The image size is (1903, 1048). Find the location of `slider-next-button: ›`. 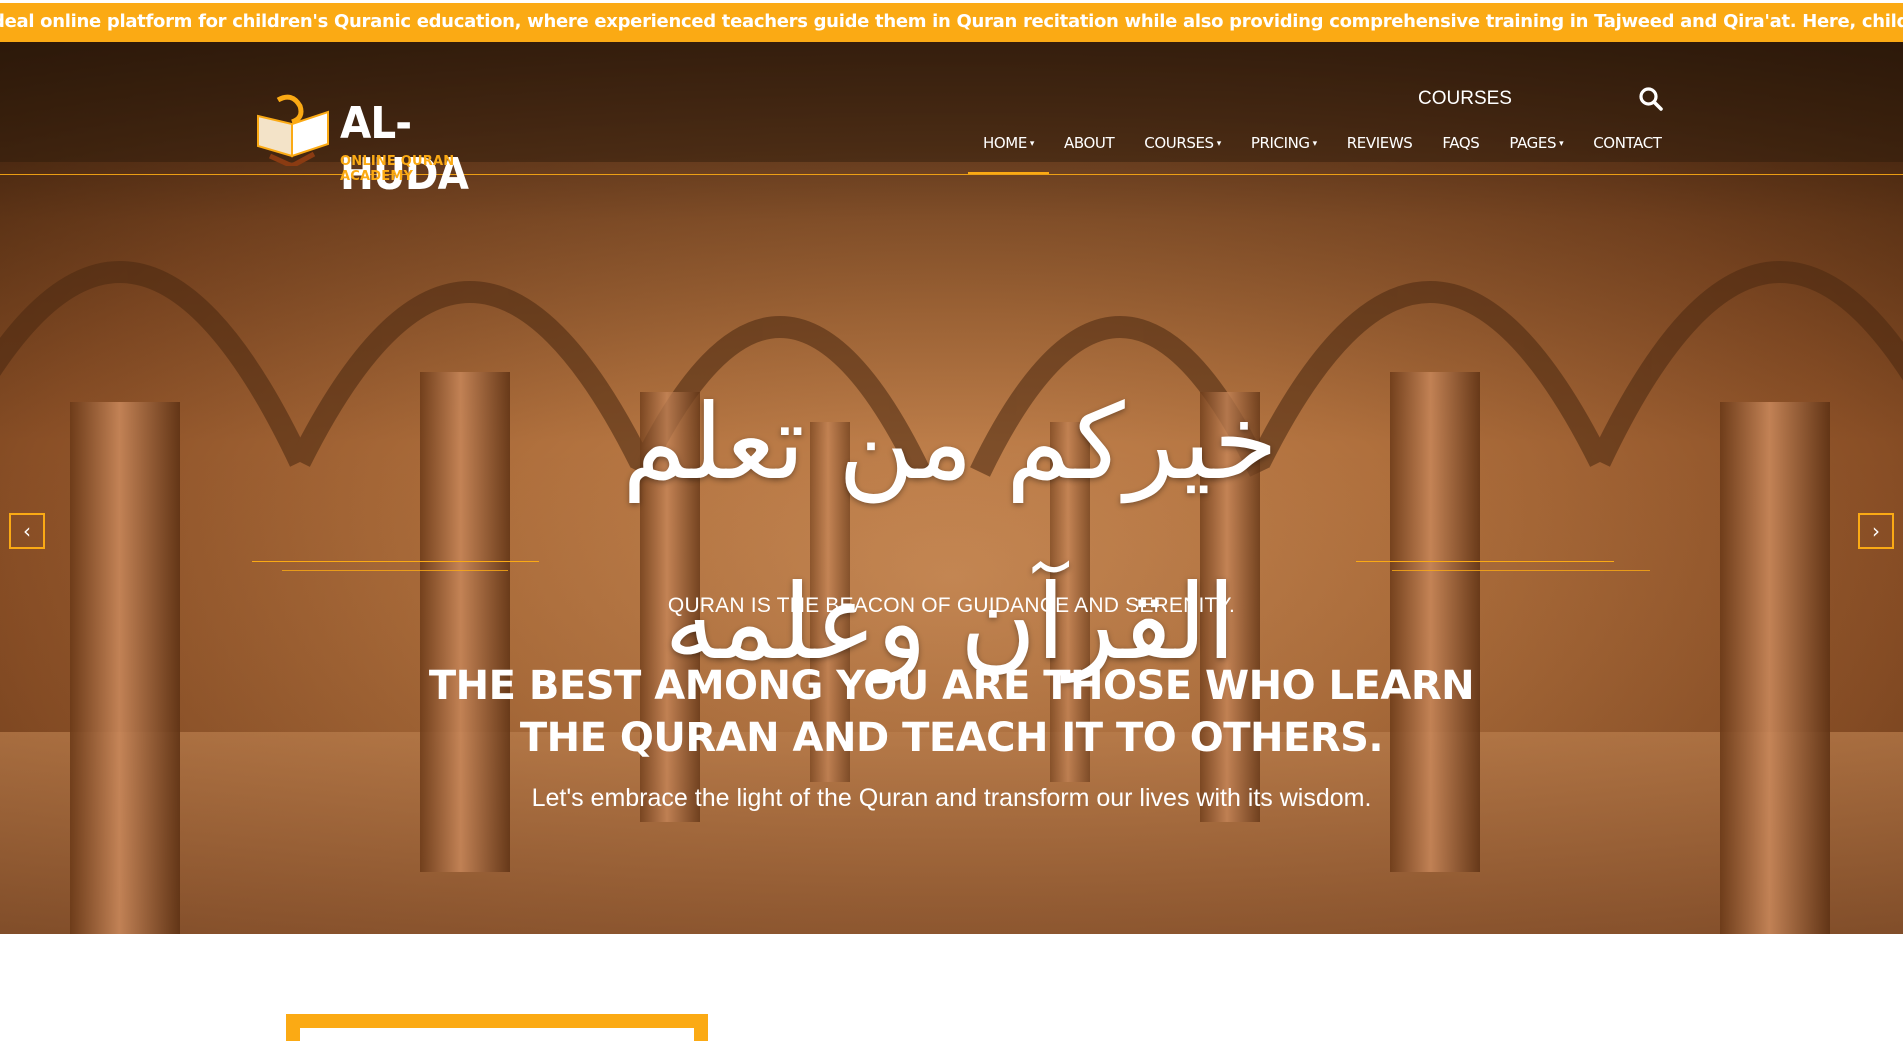

slider-next-button: › is located at coordinates (1876, 531).